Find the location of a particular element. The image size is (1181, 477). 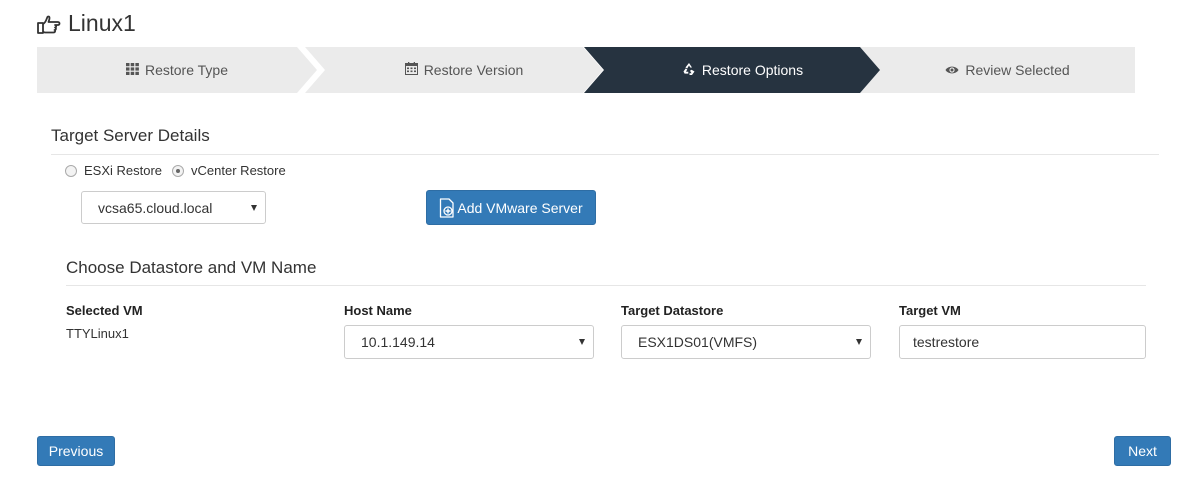

restore-mode-radio-group: ESXi Restore vCenter Restore is located at coordinates (180, 170).